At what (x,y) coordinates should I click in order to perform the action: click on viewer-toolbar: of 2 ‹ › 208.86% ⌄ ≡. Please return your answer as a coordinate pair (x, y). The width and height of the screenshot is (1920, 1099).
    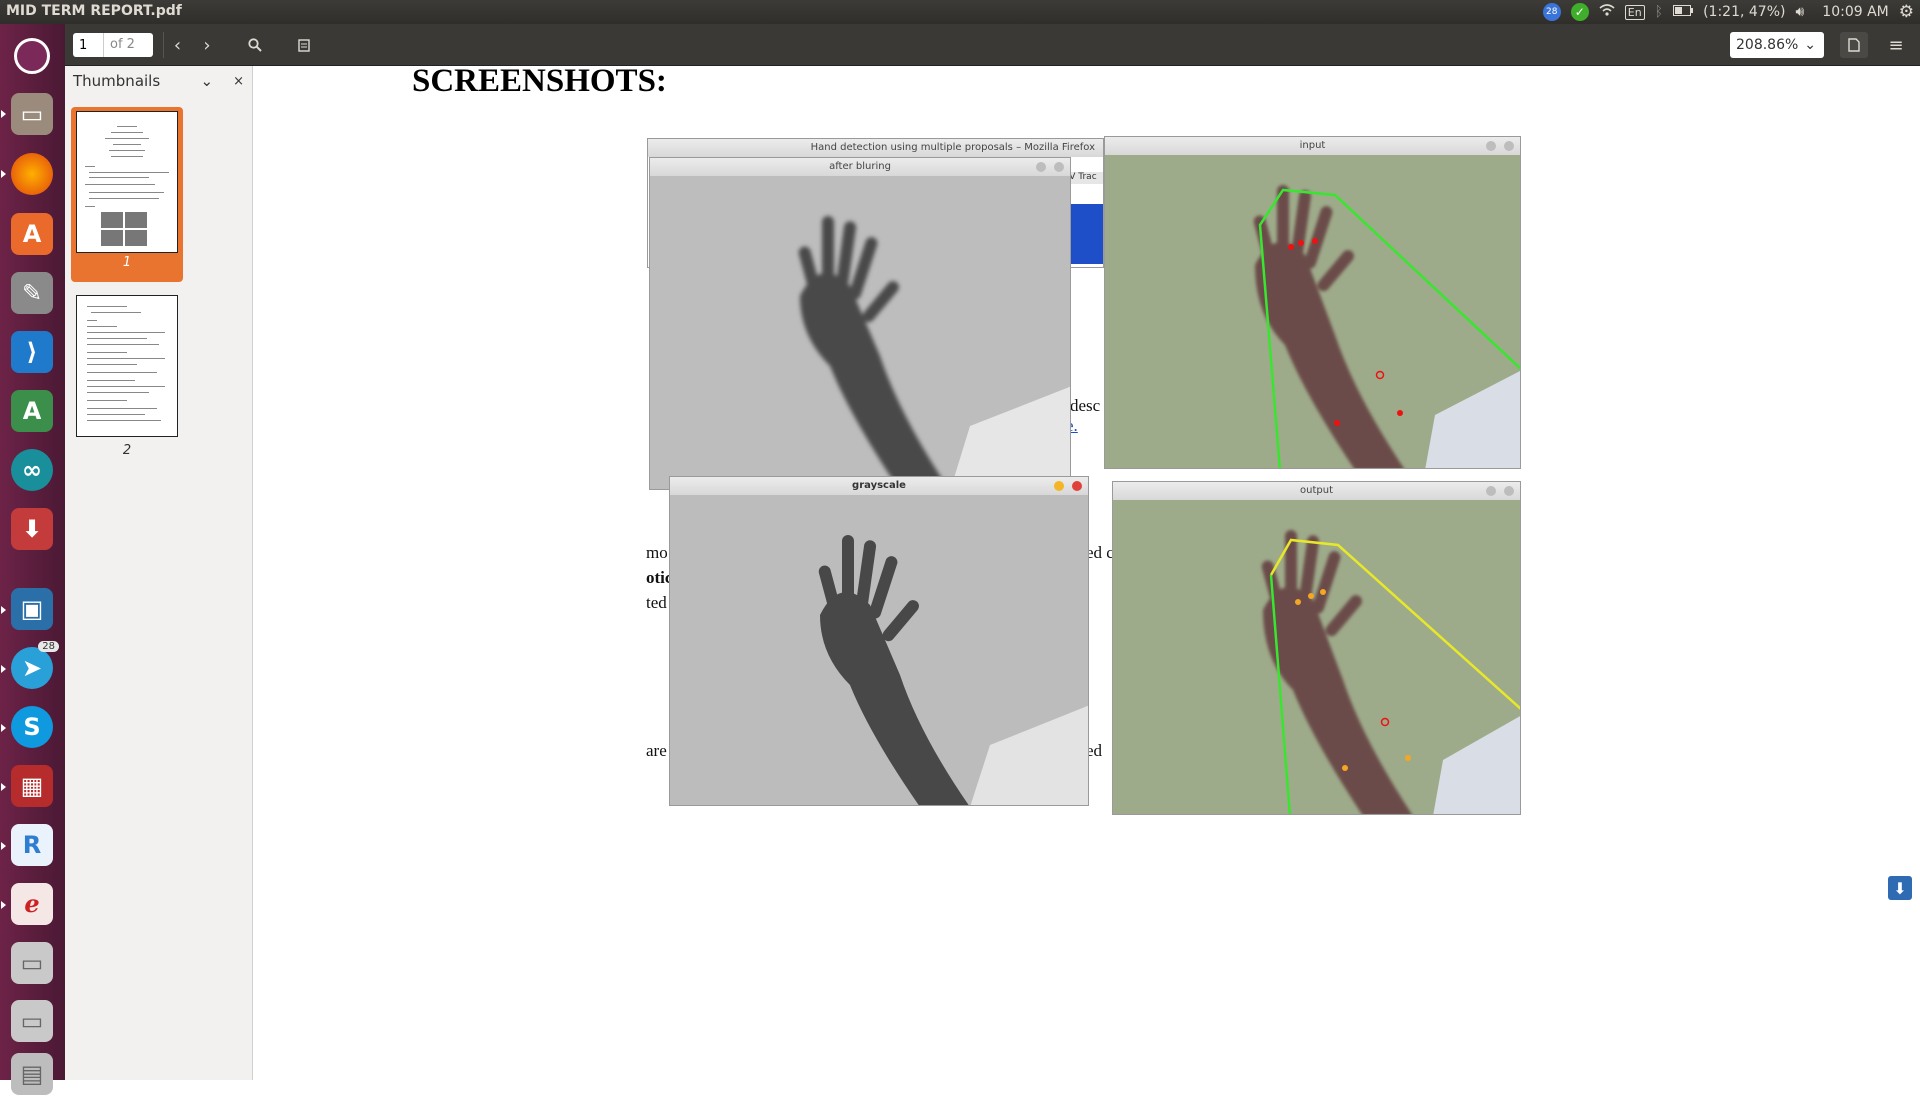
    Looking at the image, I should click on (992, 45).